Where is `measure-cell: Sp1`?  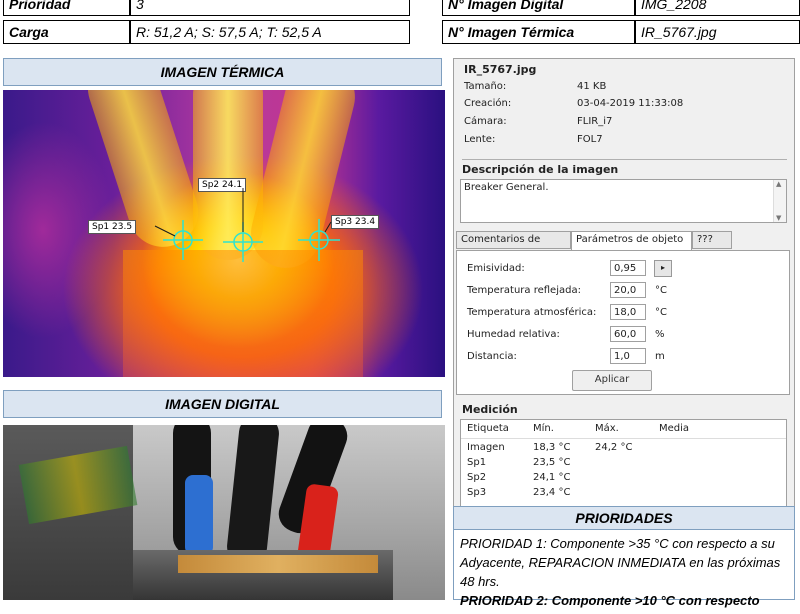 measure-cell: Sp1 is located at coordinates (477, 462).